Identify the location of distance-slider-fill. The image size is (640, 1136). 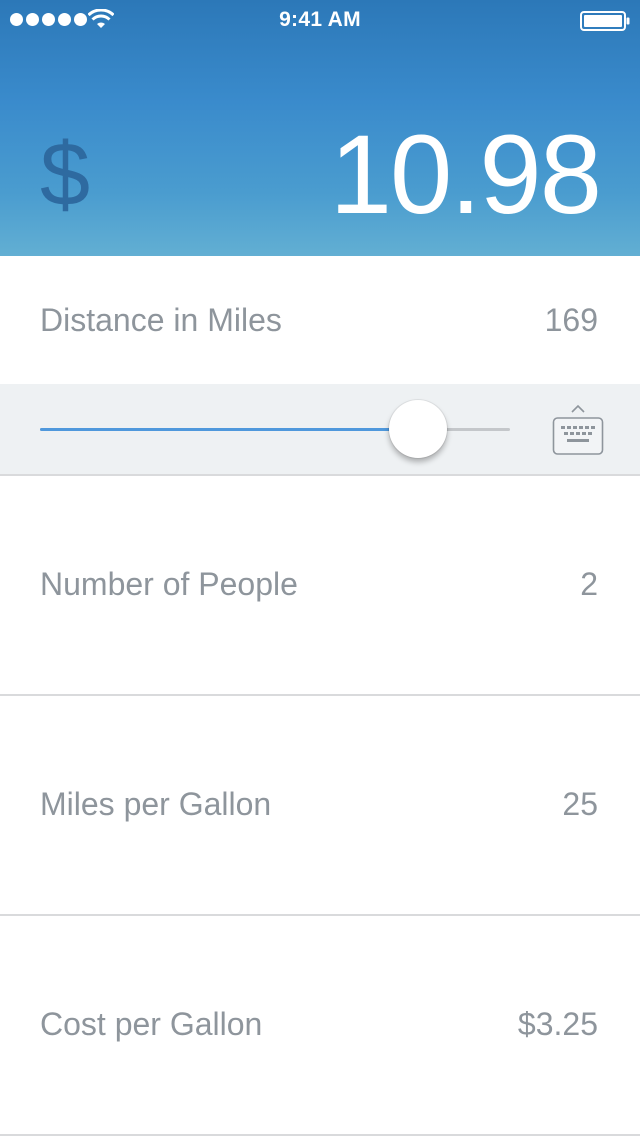
(229, 429).